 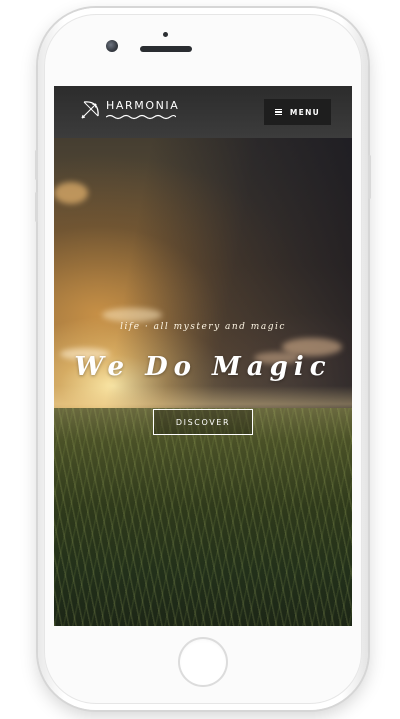 I want to click on top-navbar: HARMONIA MENU, so click(x=203, y=112).